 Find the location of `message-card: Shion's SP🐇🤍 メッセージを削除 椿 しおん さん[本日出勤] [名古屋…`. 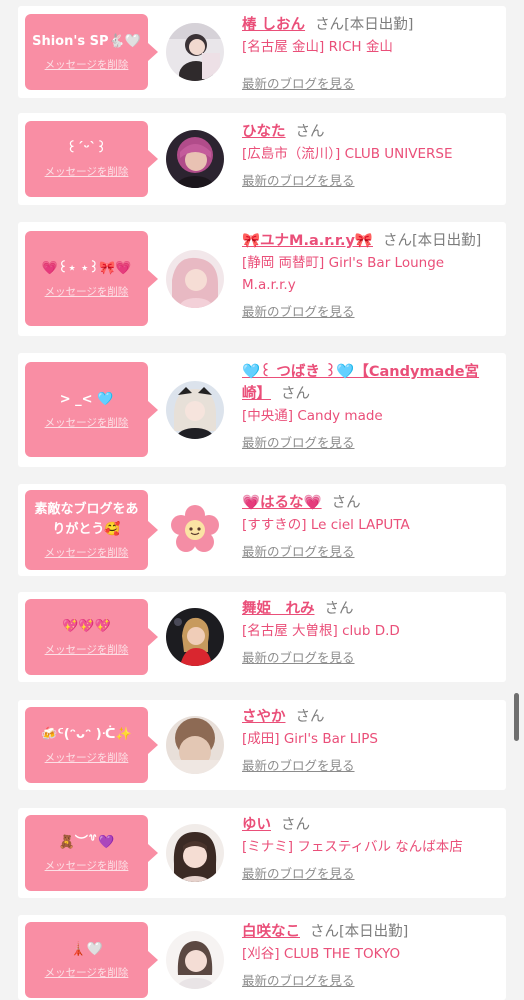

message-card: Shion's SP🐇🤍 メッセージを削除 椿 しおん さん[本日出勤] [名古屋… is located at coordinates (262, 52).